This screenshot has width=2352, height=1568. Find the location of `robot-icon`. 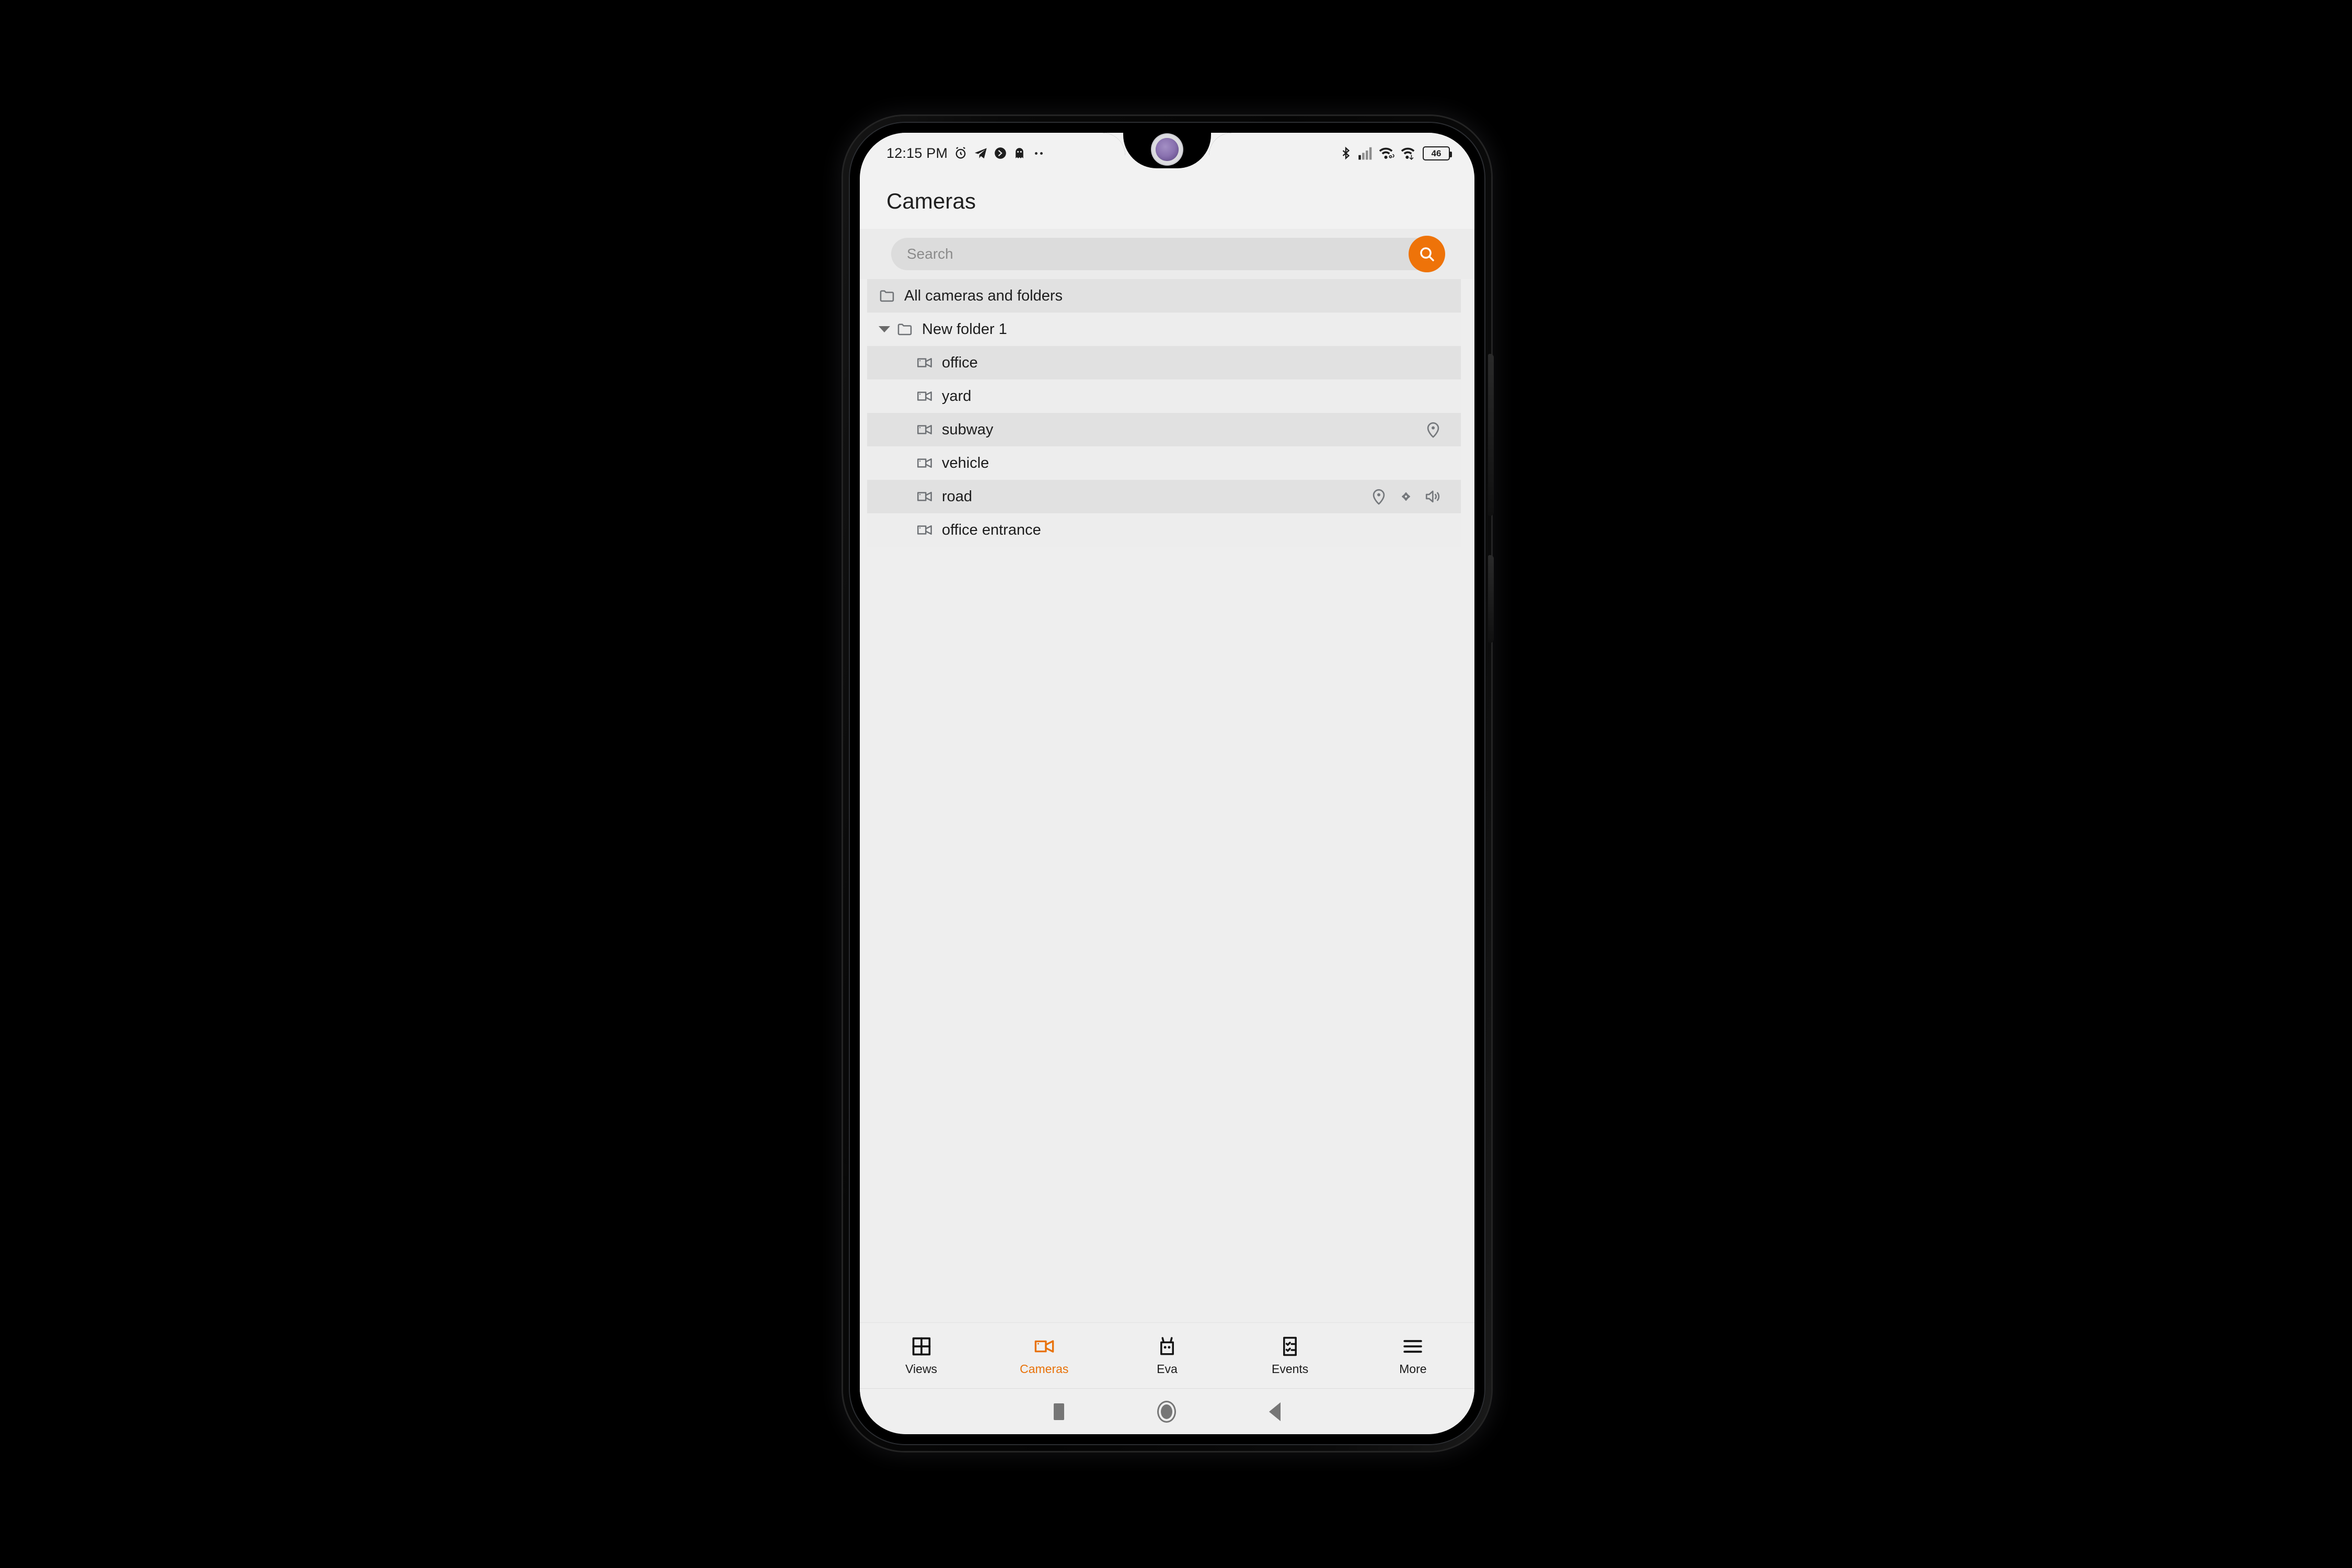

robot-icon is located at coordinates (1167, 1345).